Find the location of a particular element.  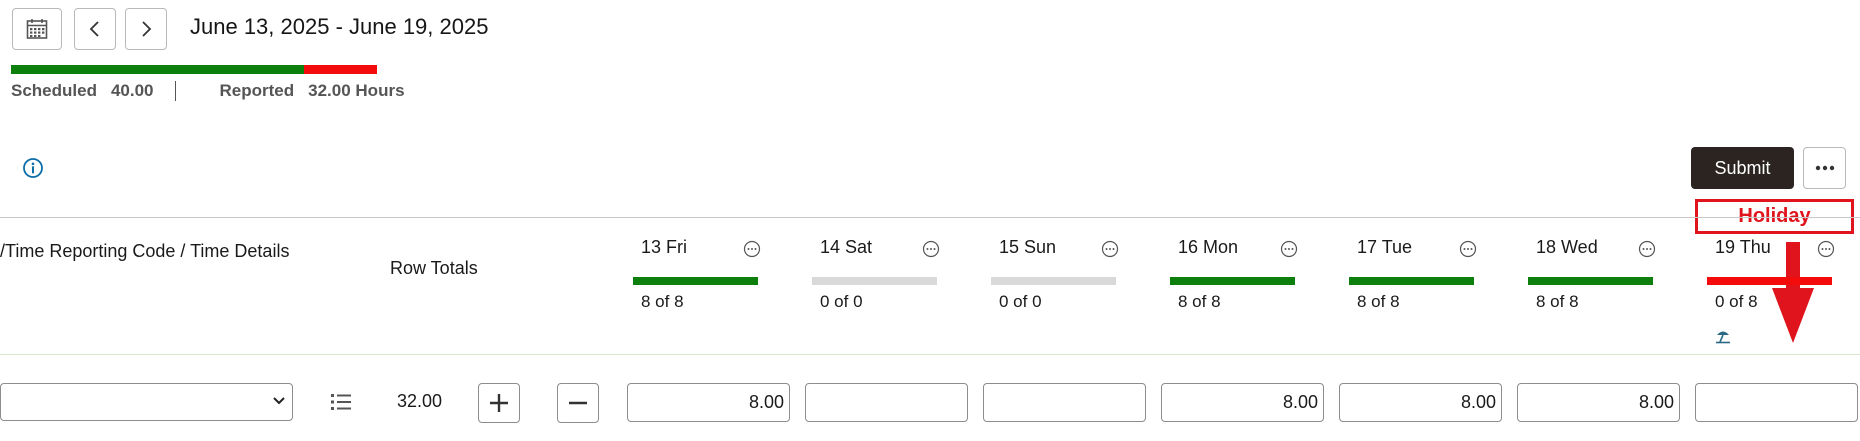

plus-icon is located at coordinates (499, 403).